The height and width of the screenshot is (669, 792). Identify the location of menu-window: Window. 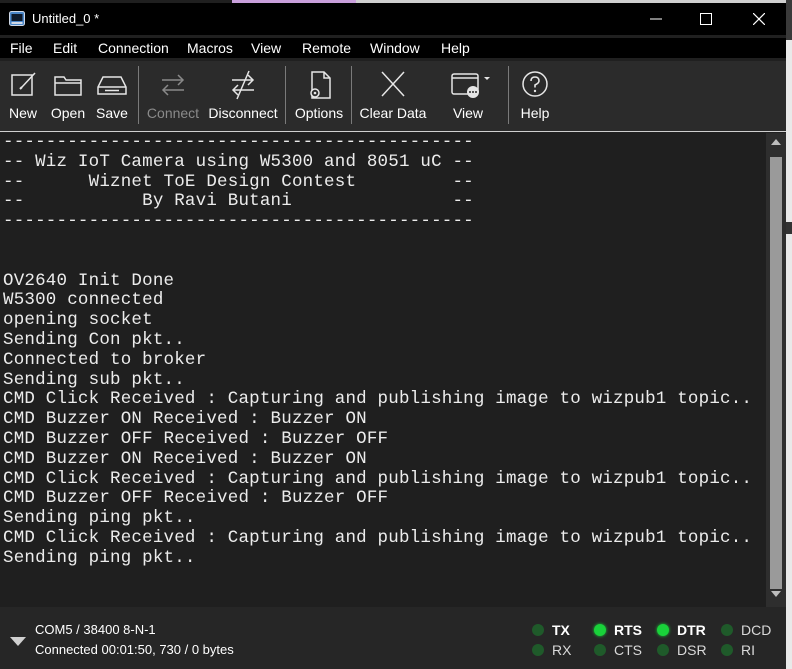
(395, 48).